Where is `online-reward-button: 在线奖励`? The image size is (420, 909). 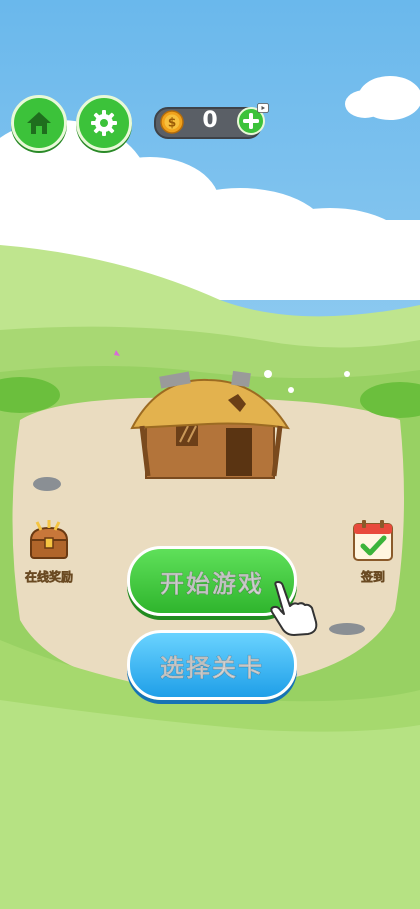
online-reward-button: 在线奖励 is located at coordinates (49, 552).